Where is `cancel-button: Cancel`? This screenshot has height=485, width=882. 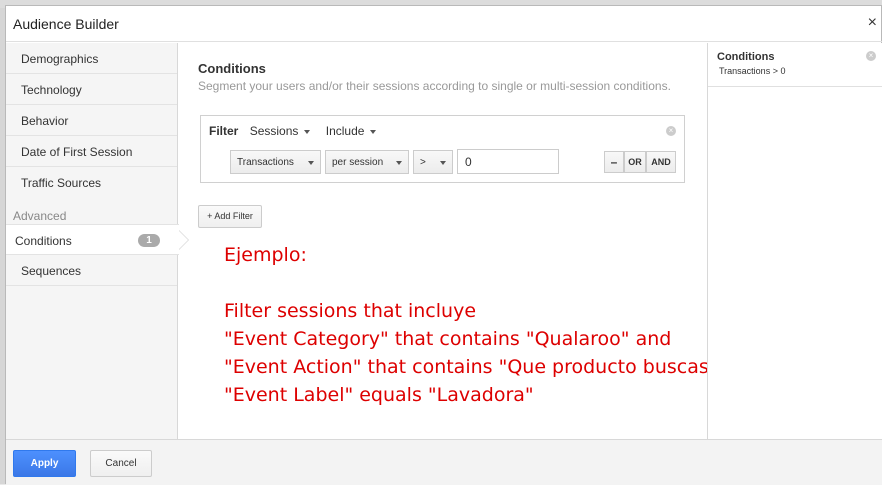
cancel-button: Cancel is located at coordinates (121, 463).